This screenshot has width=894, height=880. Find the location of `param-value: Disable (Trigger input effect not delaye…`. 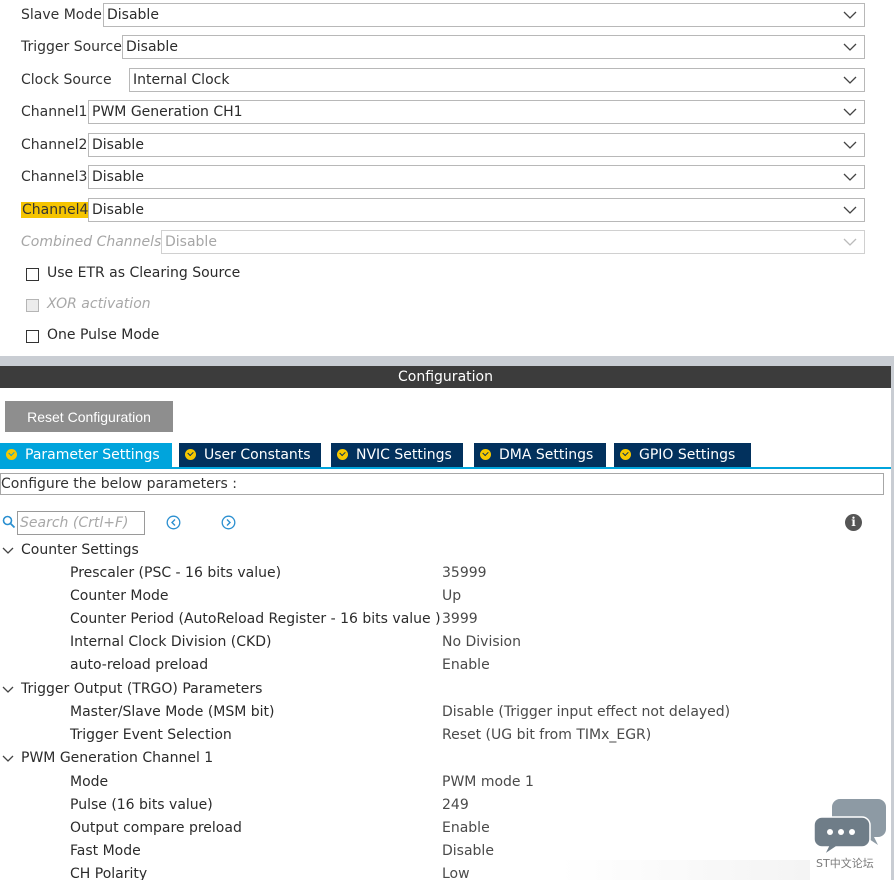

param-value: Disable (Trigger input effect not delaye… is located at coordinates (586, 712).